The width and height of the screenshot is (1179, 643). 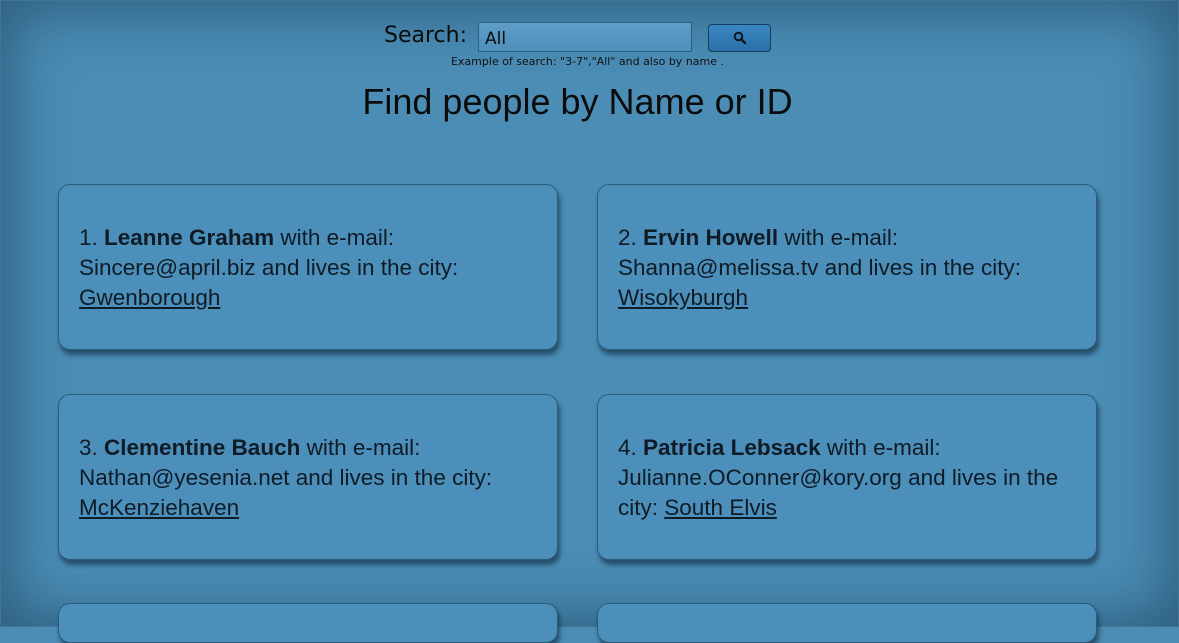 What do you see at coordinates (184, 477) in the screenshot?
I see `person-email: Nathan@yesenia.net` at bounding box center [184, 477].